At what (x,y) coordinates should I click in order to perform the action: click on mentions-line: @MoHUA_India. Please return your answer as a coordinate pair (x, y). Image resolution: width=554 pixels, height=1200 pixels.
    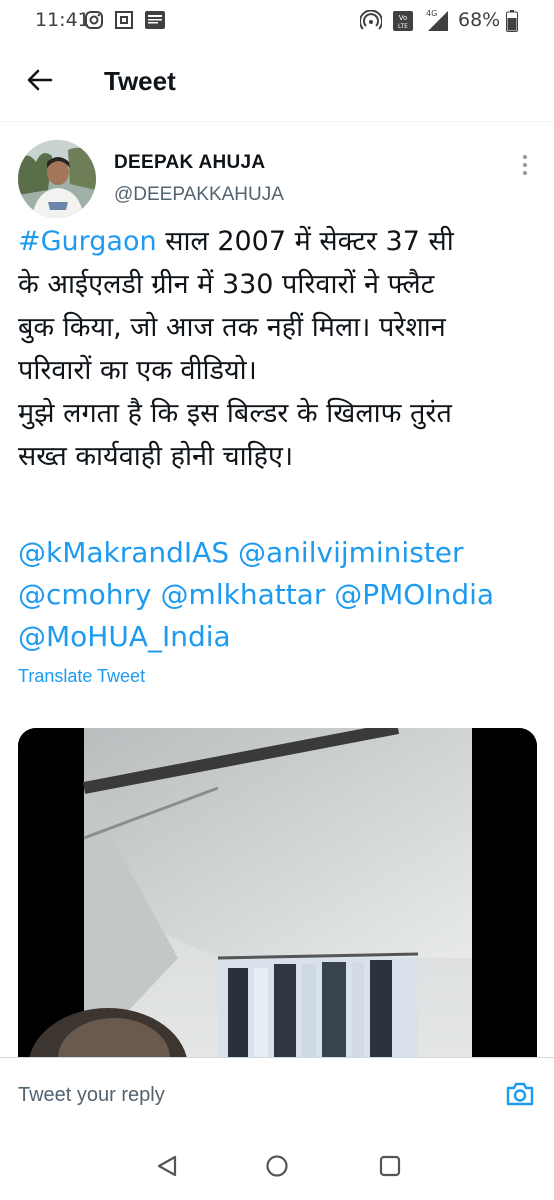
    Looking at the image, I should click on (278, 637).